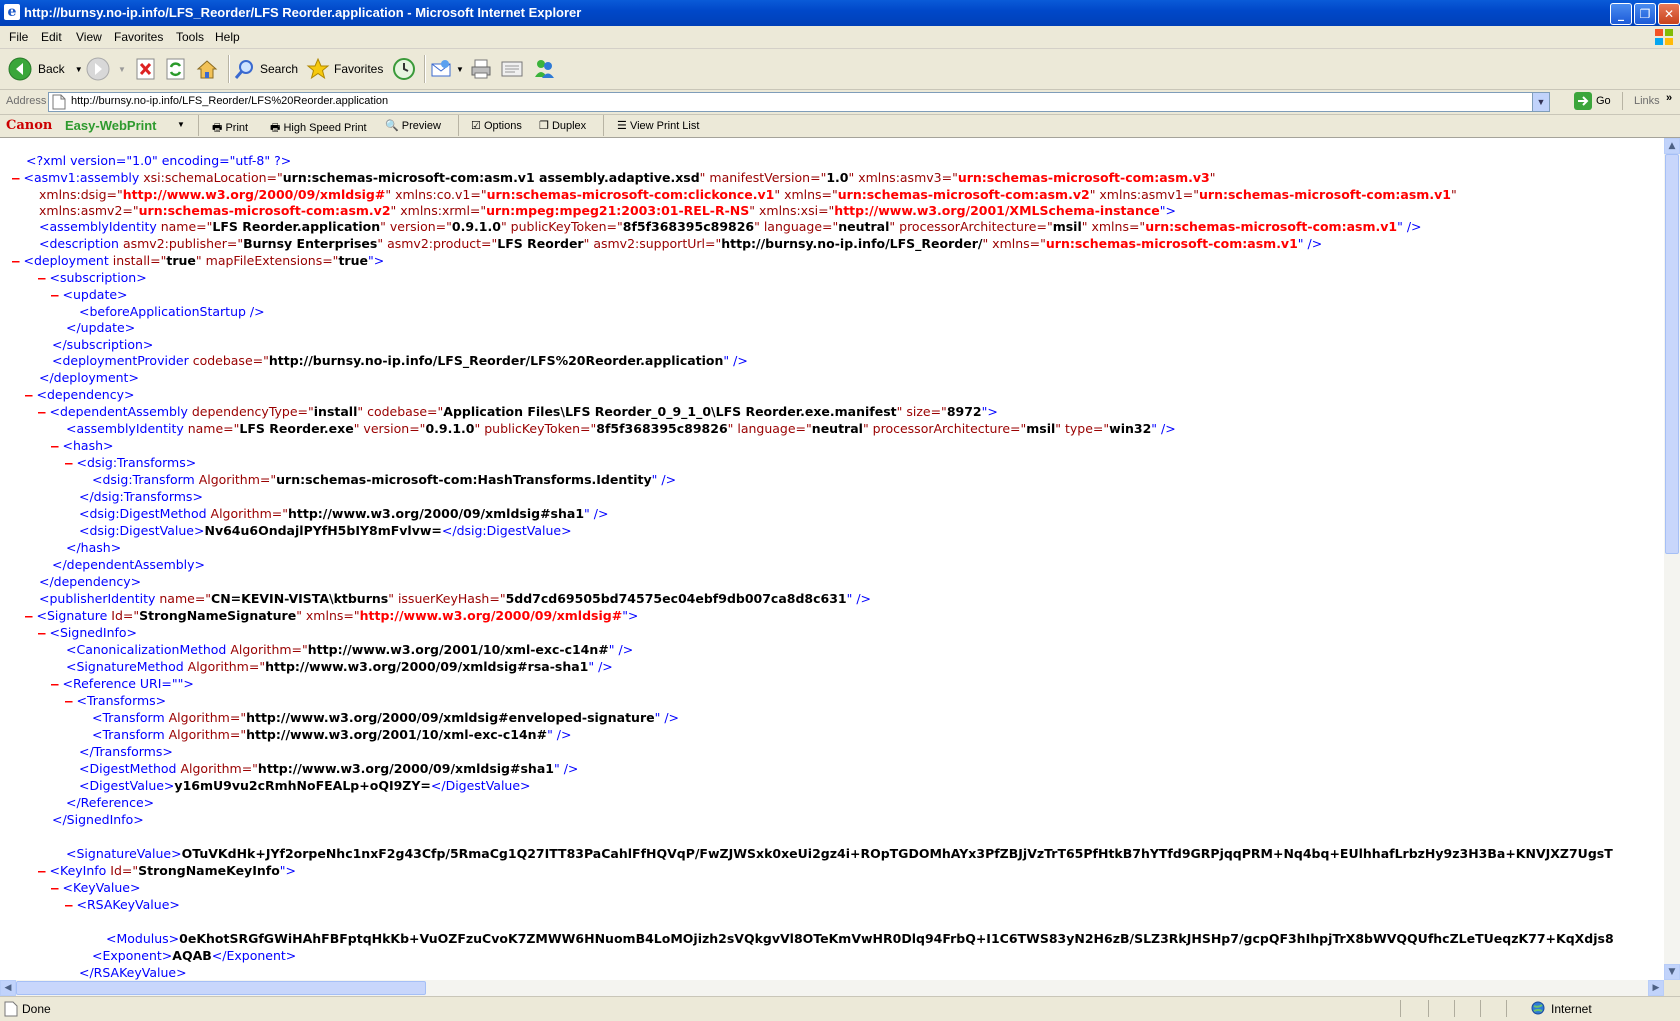  I want to click on stop-button, so click(146, 69).